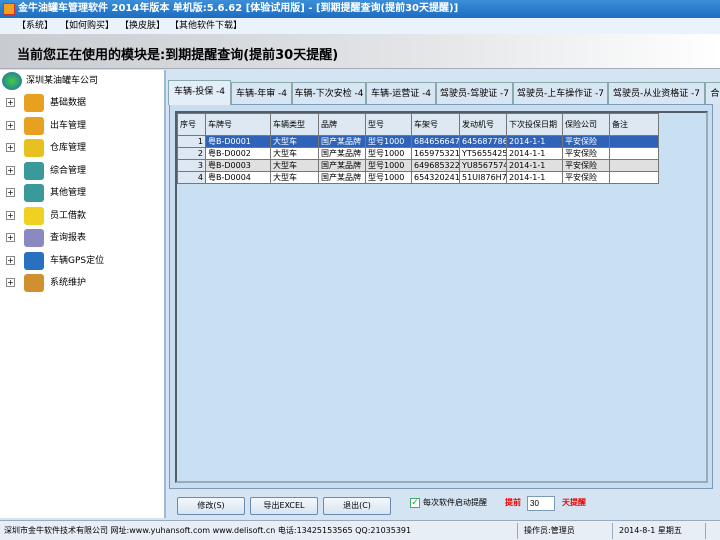 The height and width of the screenshot is (540, 720). I want to click on table-cell: 4, so click(191, 177).